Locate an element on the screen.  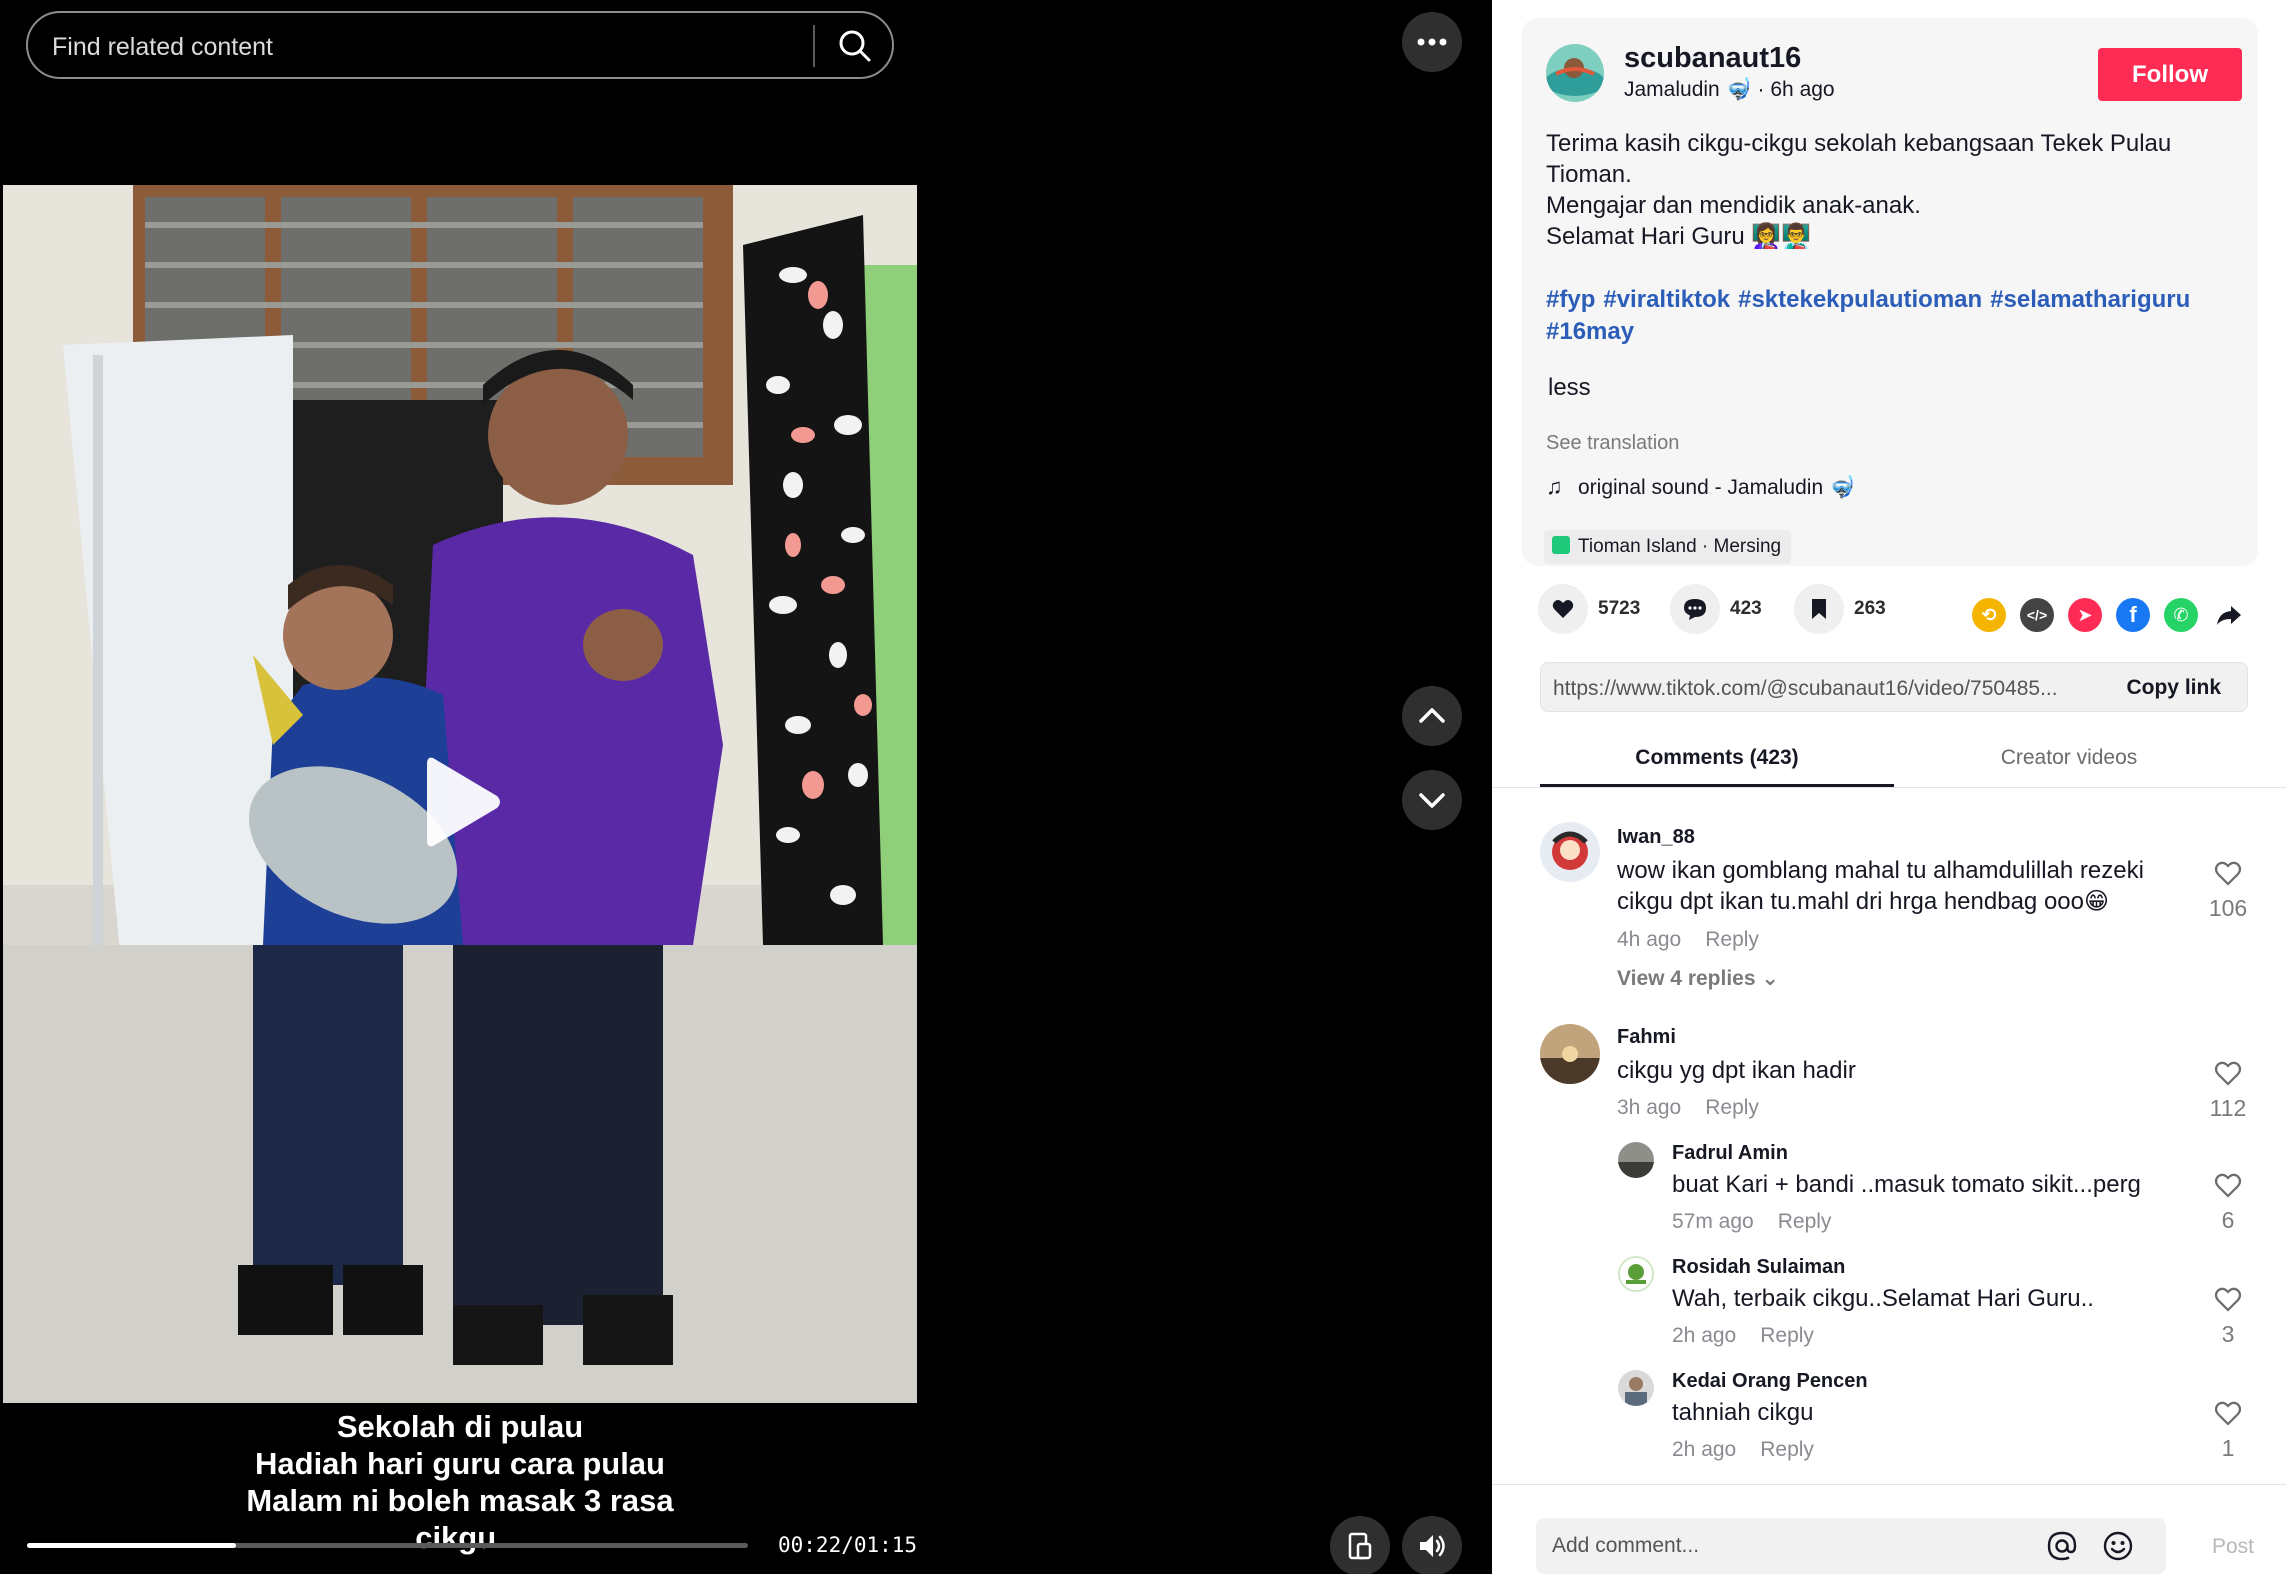
music-note-icon: ♫ is located at coordinates (1554, 486).